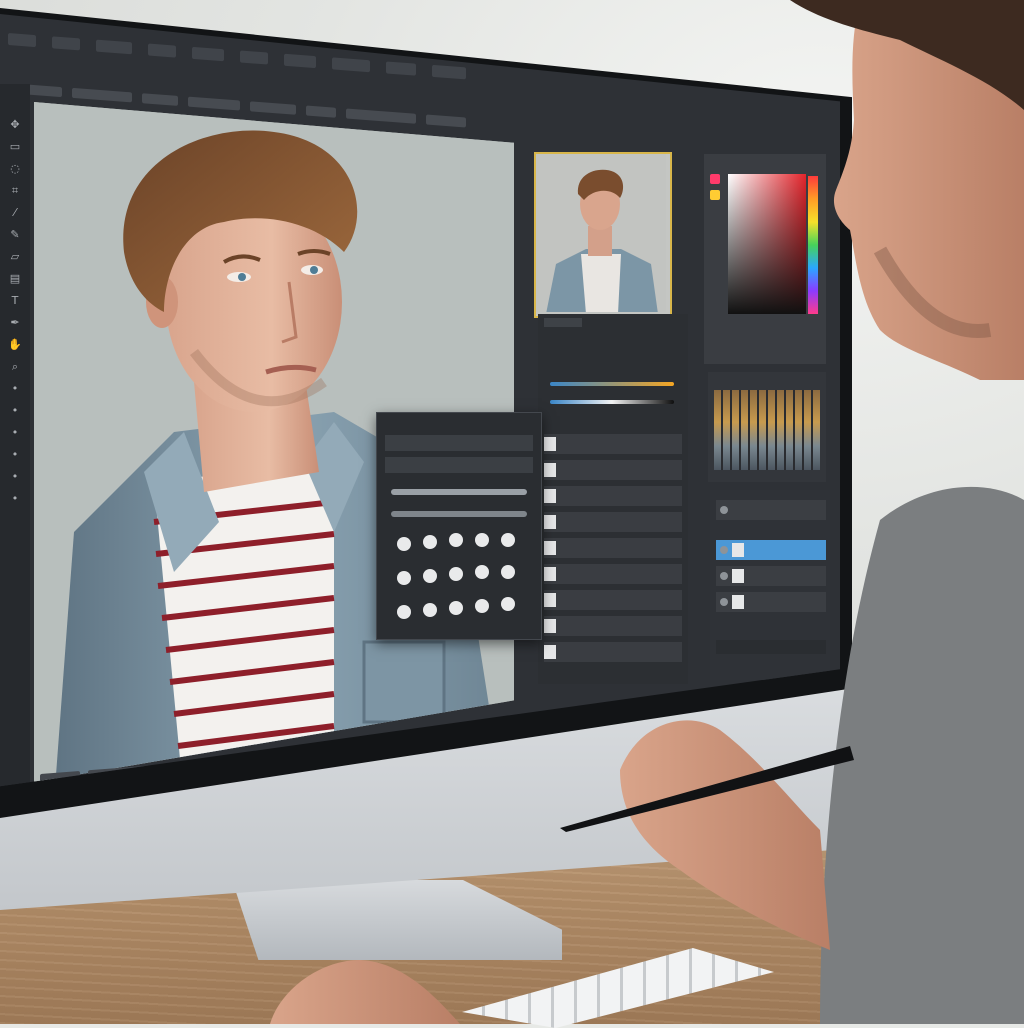 The width and height of the screenshot is (1024, 1028). Describe the element at coordinates (767, 244) in the screenshot. I see `saturation-value-field` at that location.